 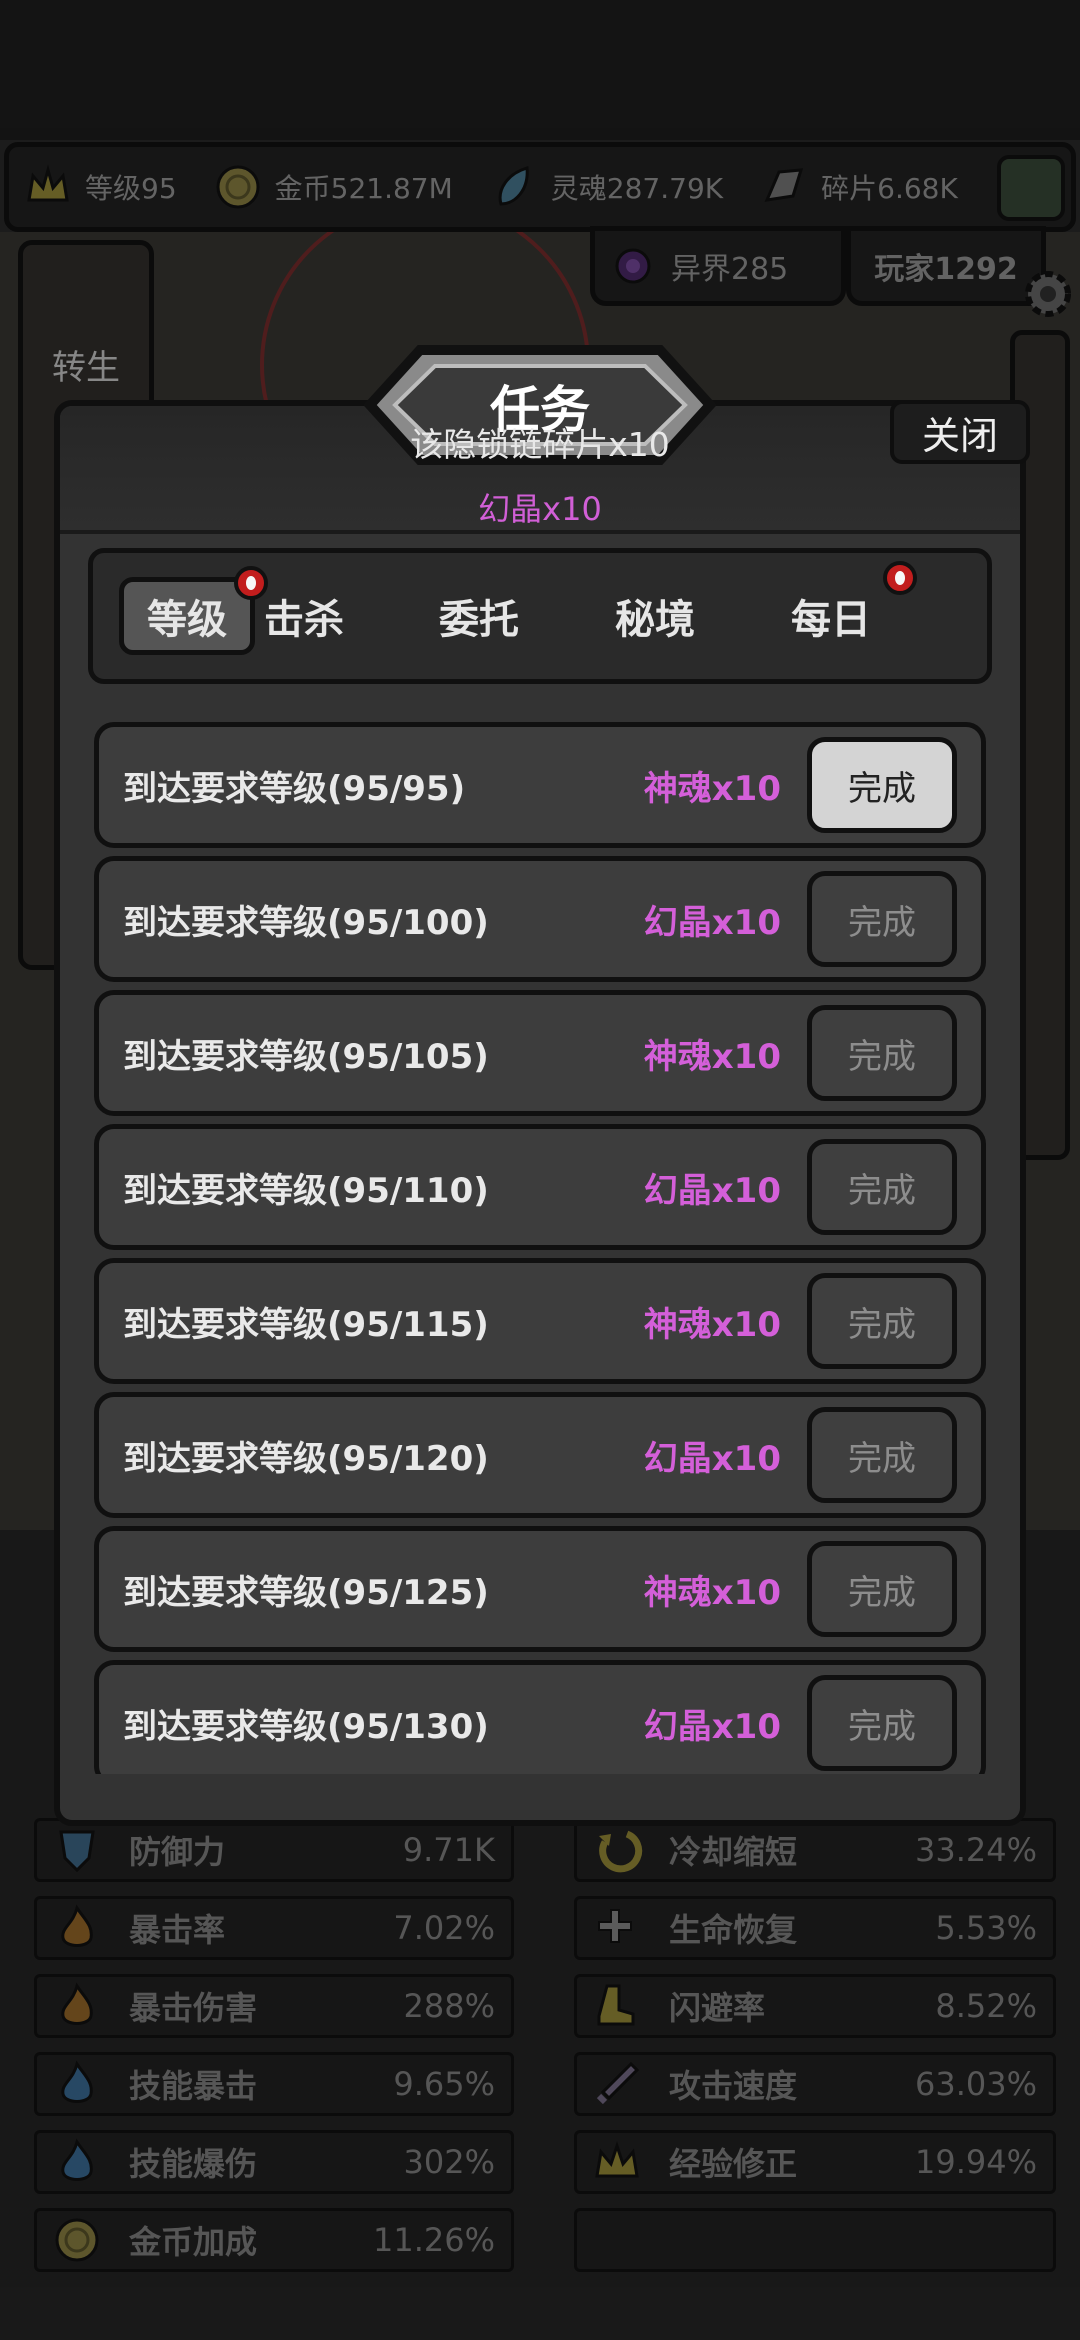 What do you see at coordinates (540, 1717) in the screenshot?
I see `quest-row: 到达要求等级(95/130) 幻晶x10 完成` at bounding box center [540, 1717].